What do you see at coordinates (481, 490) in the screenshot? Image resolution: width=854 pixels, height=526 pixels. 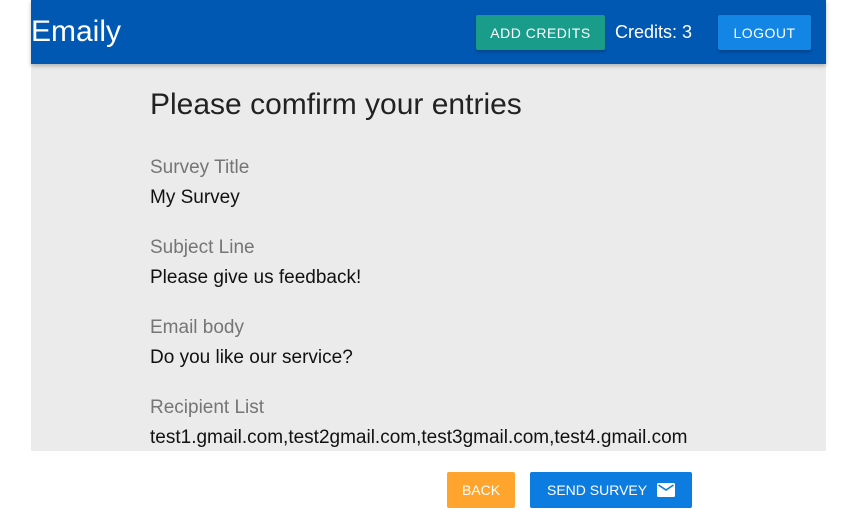 I see `back-button: BACK` at bounding box center [481, 490].